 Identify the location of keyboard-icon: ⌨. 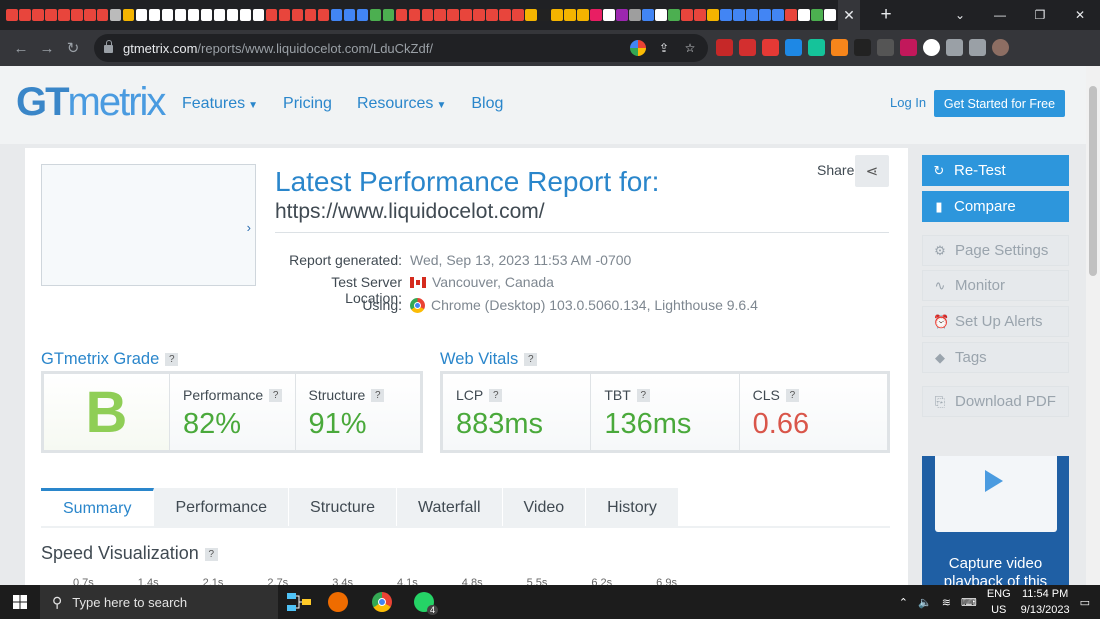
(969, 602).